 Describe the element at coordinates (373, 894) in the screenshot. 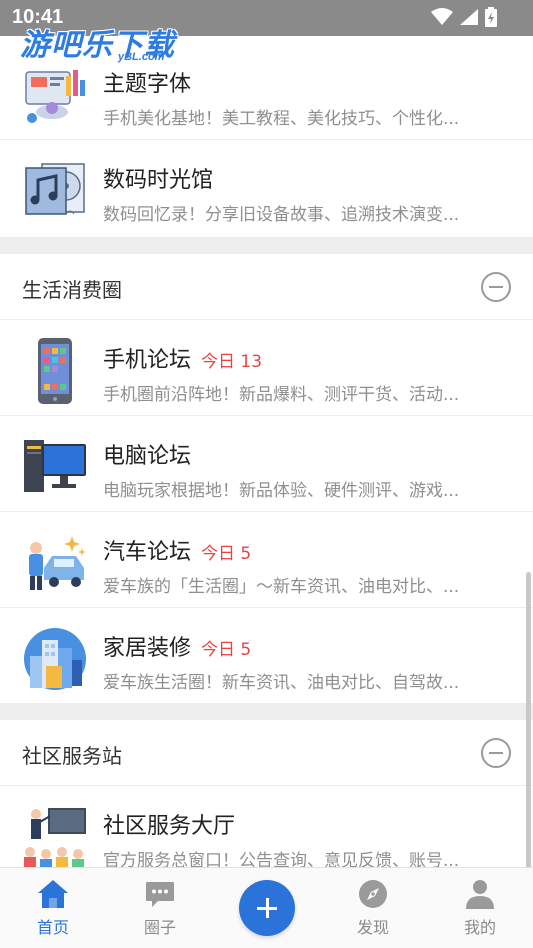

I see `compass-icon` at that location.